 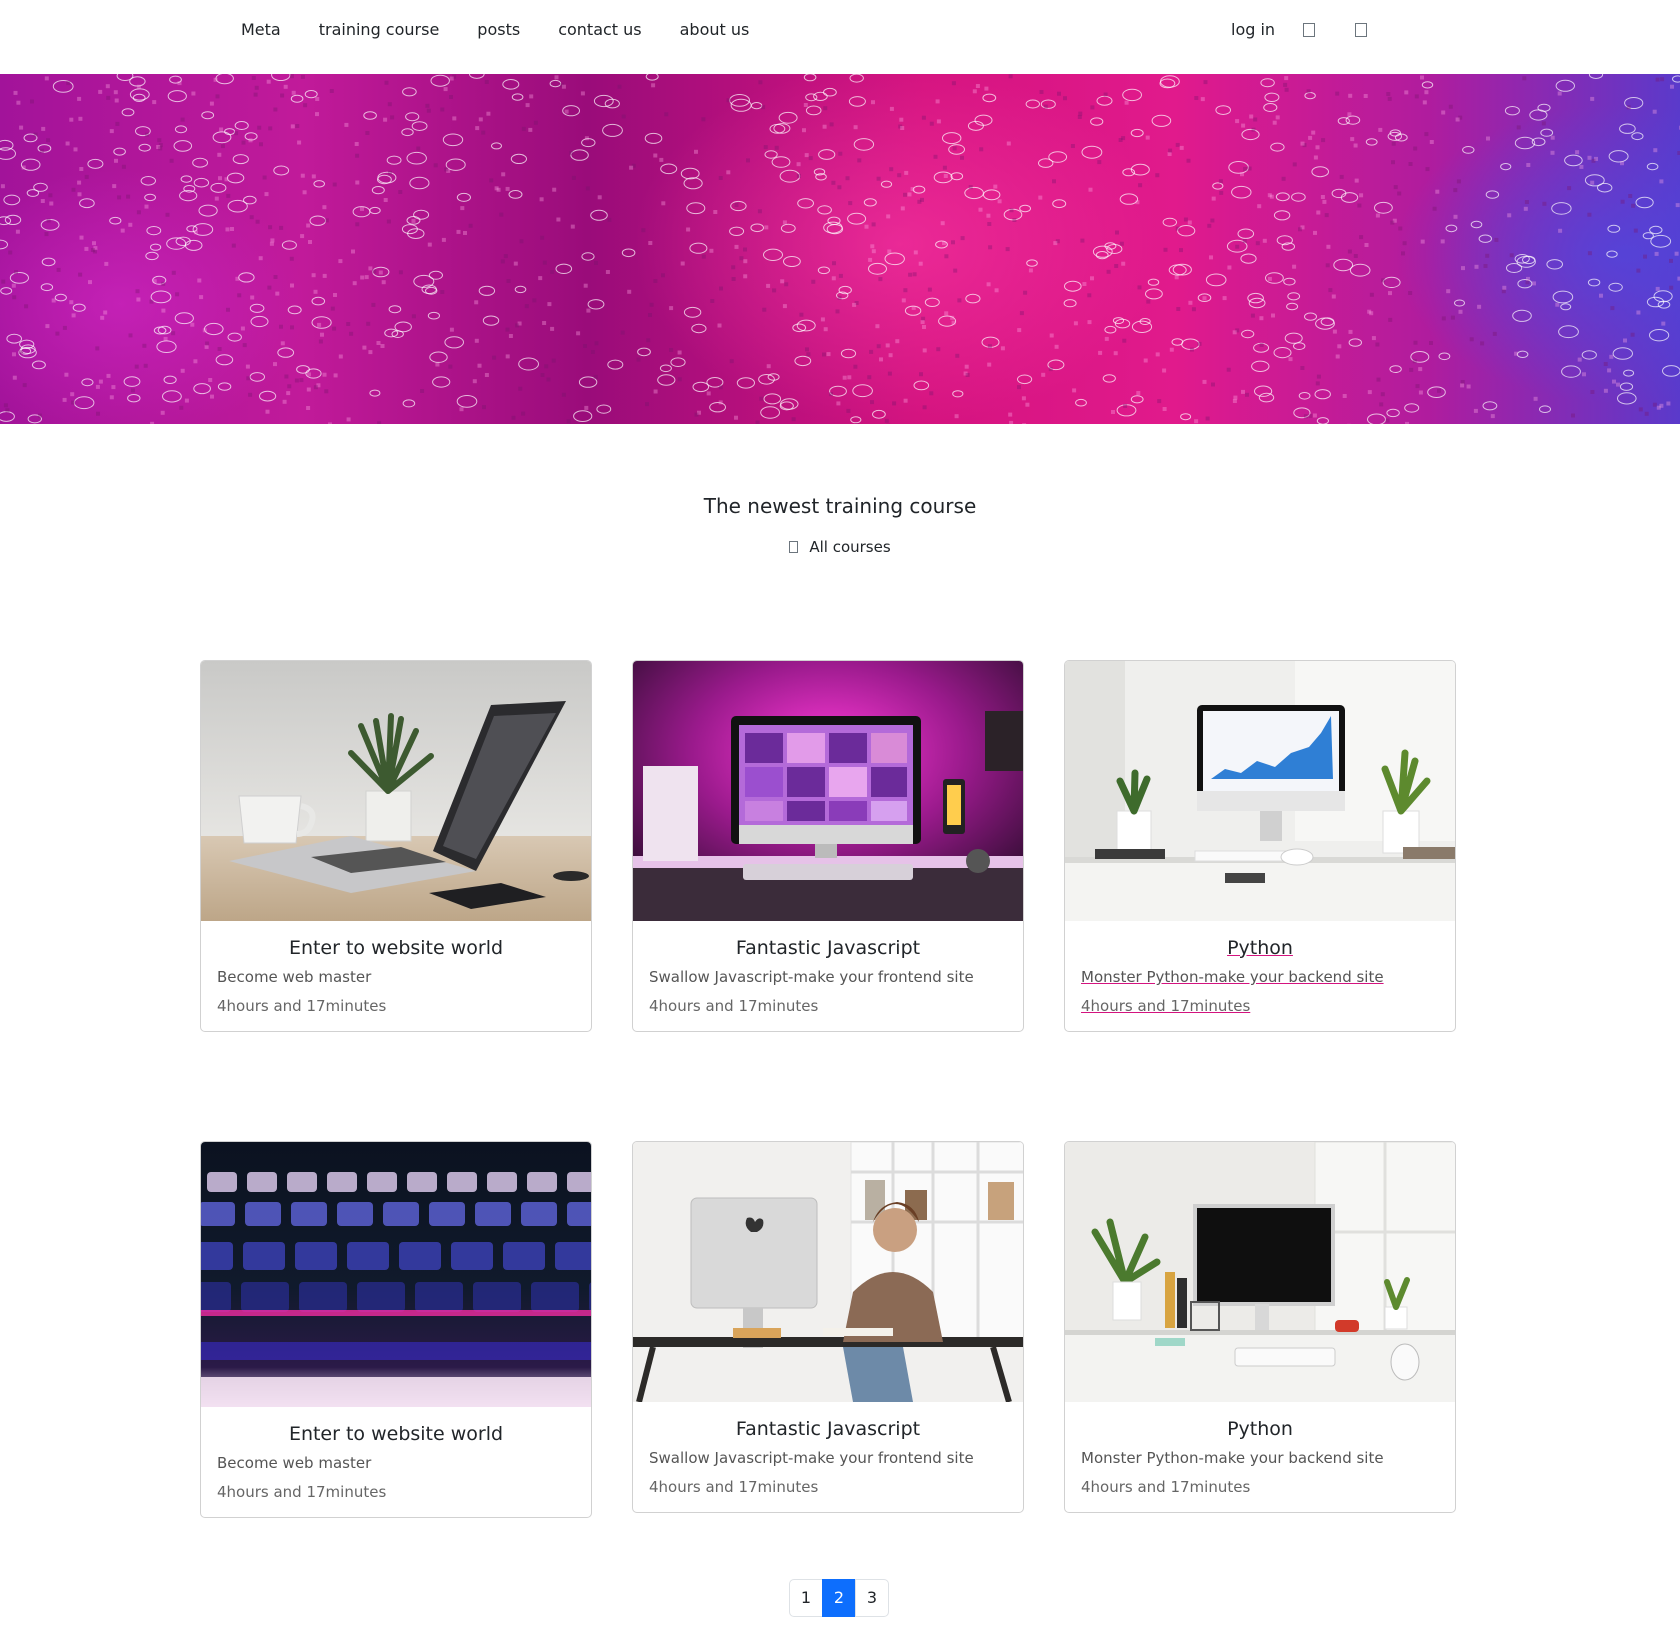 What do you see at coordinates (1309, 30) in the screenshot?
I see `user-icon` at bounding box center [1309, 30].